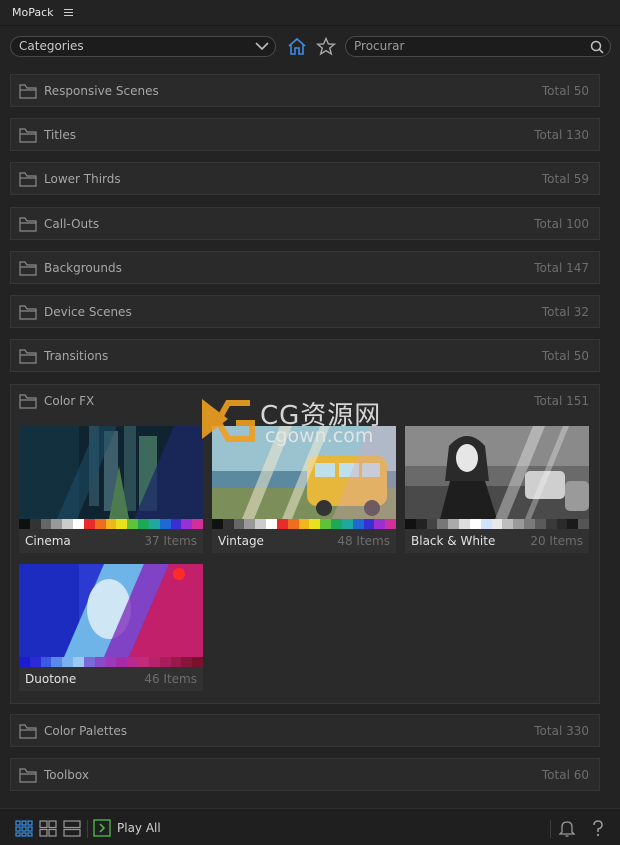 The width and height of the screenshot is (620, 845). I want to click on category-total: Total 59, so click(565, 179).